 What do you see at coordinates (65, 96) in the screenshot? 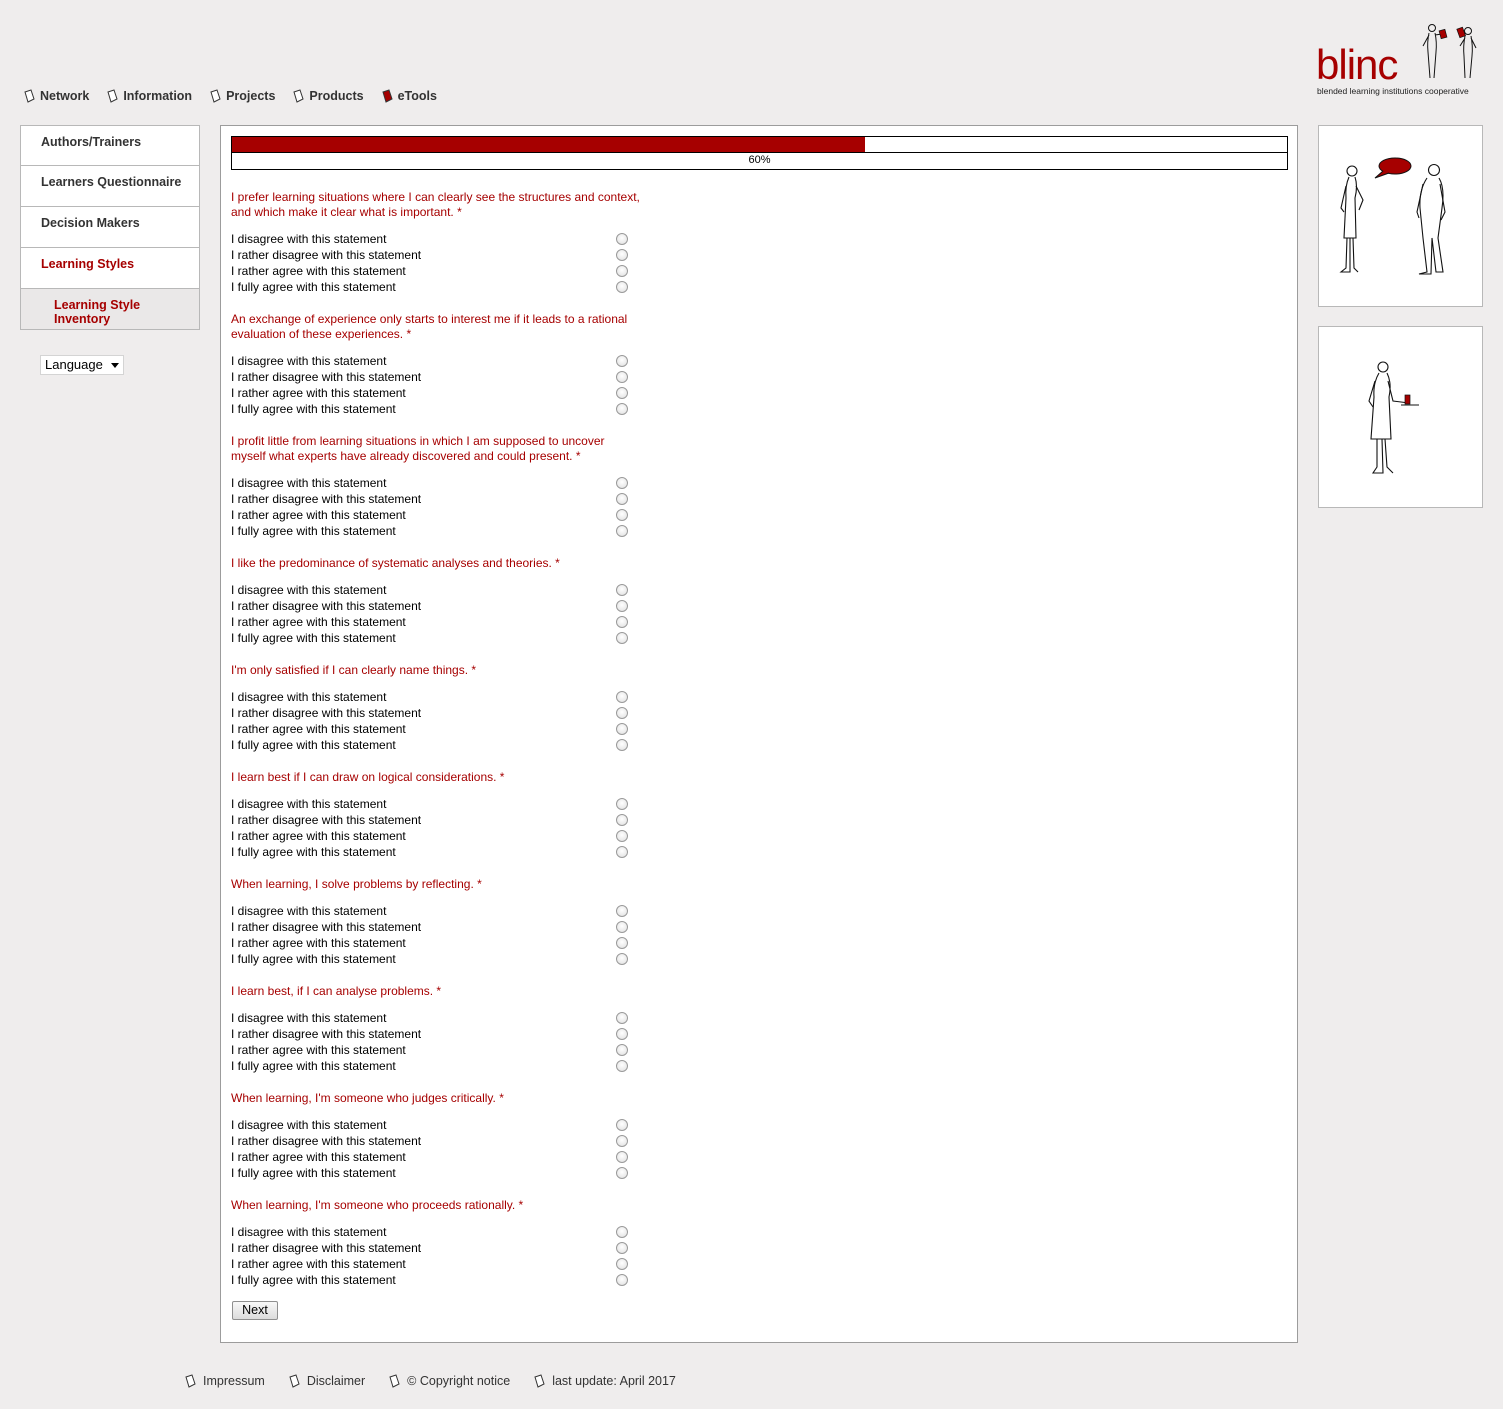
I see `nav-item-label: Network` at bounding box center [65, 96].